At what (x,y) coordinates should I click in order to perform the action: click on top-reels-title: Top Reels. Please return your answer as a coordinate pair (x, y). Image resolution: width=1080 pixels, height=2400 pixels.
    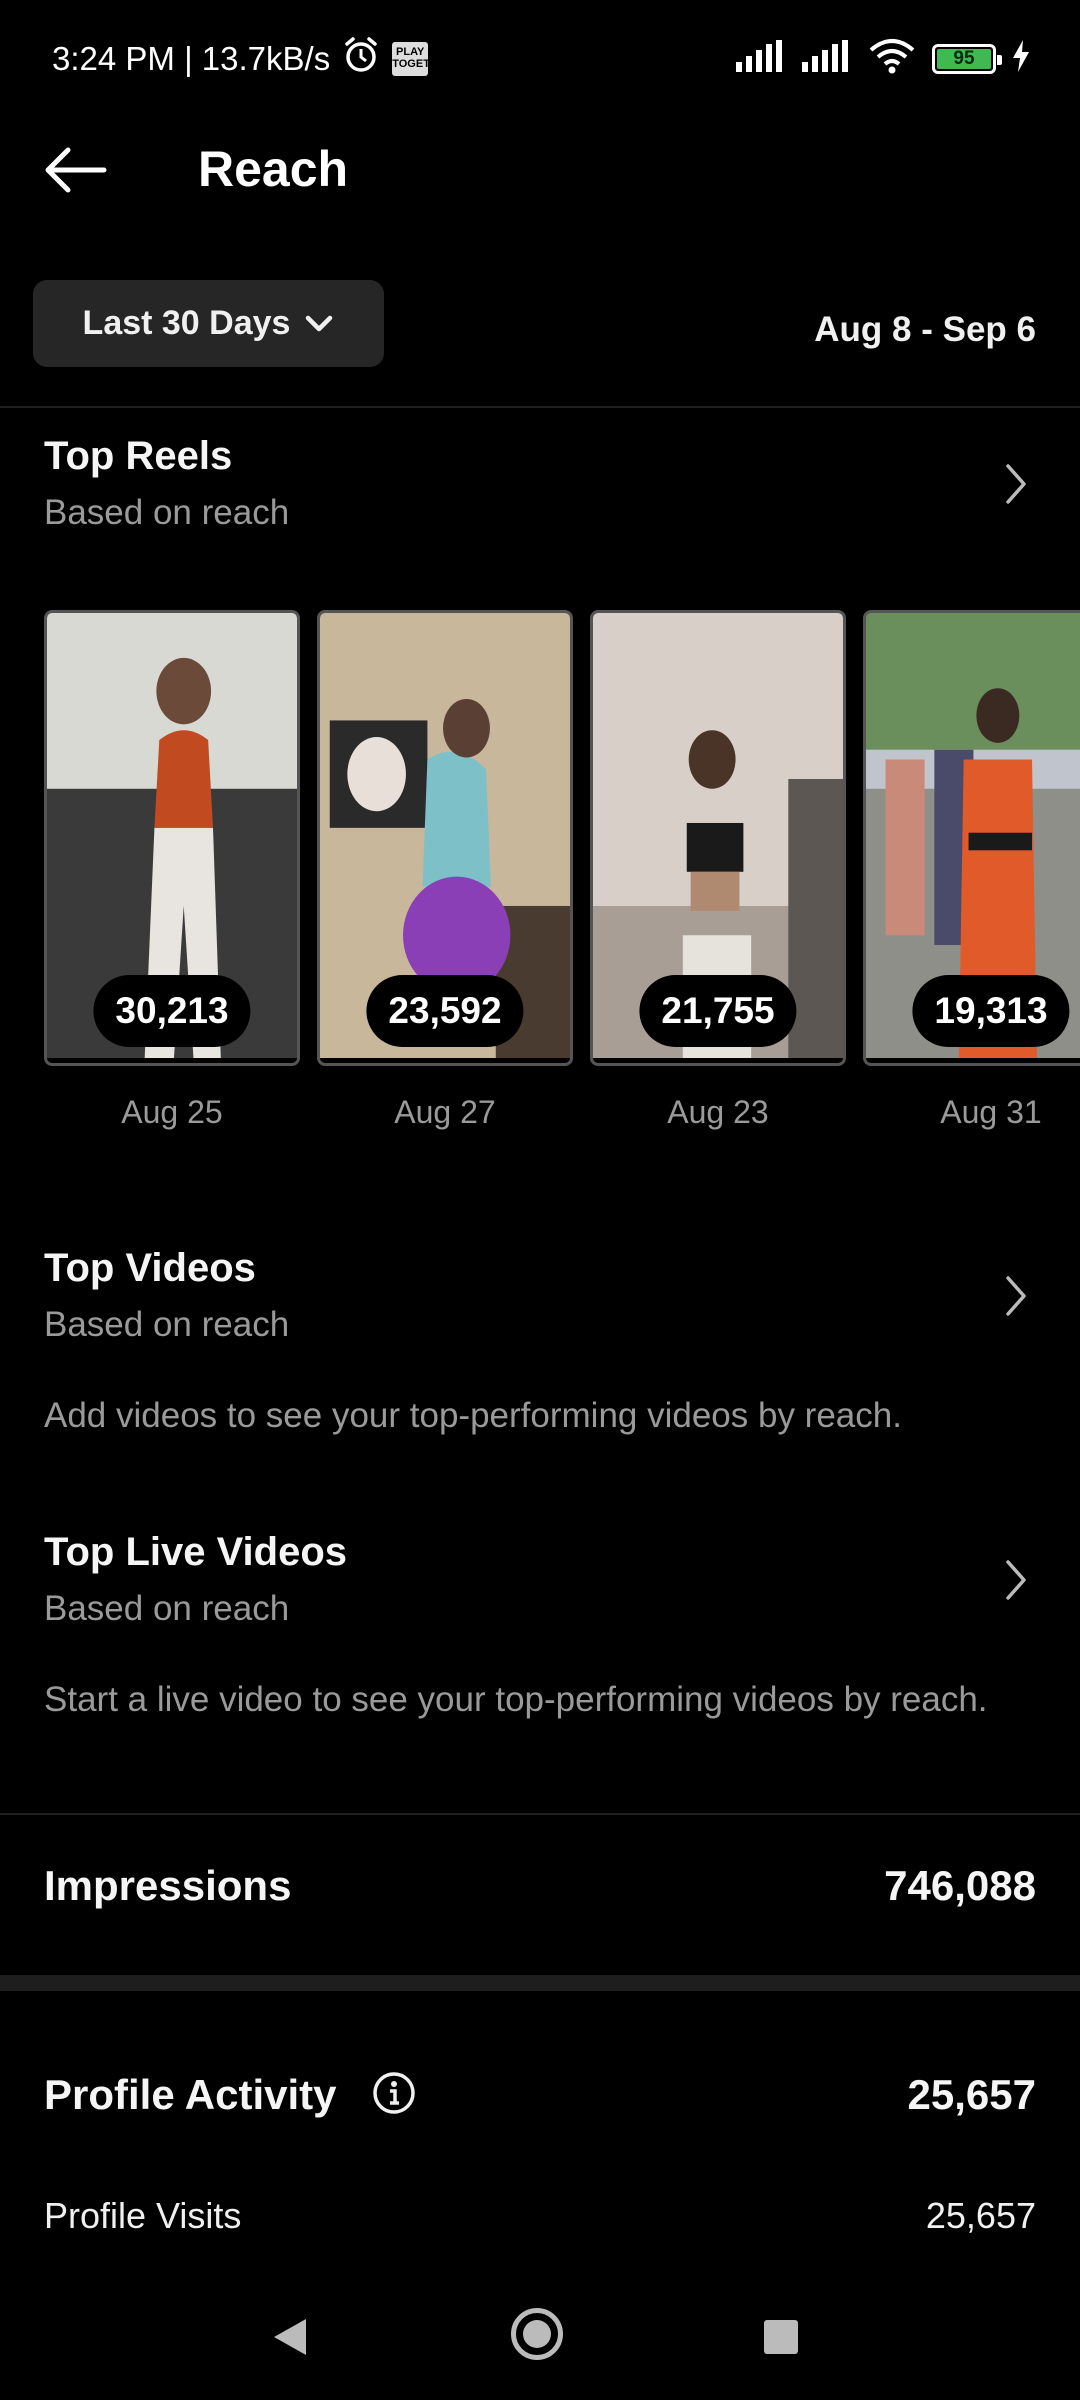
    Looking at the image, I should click on (138, 456).